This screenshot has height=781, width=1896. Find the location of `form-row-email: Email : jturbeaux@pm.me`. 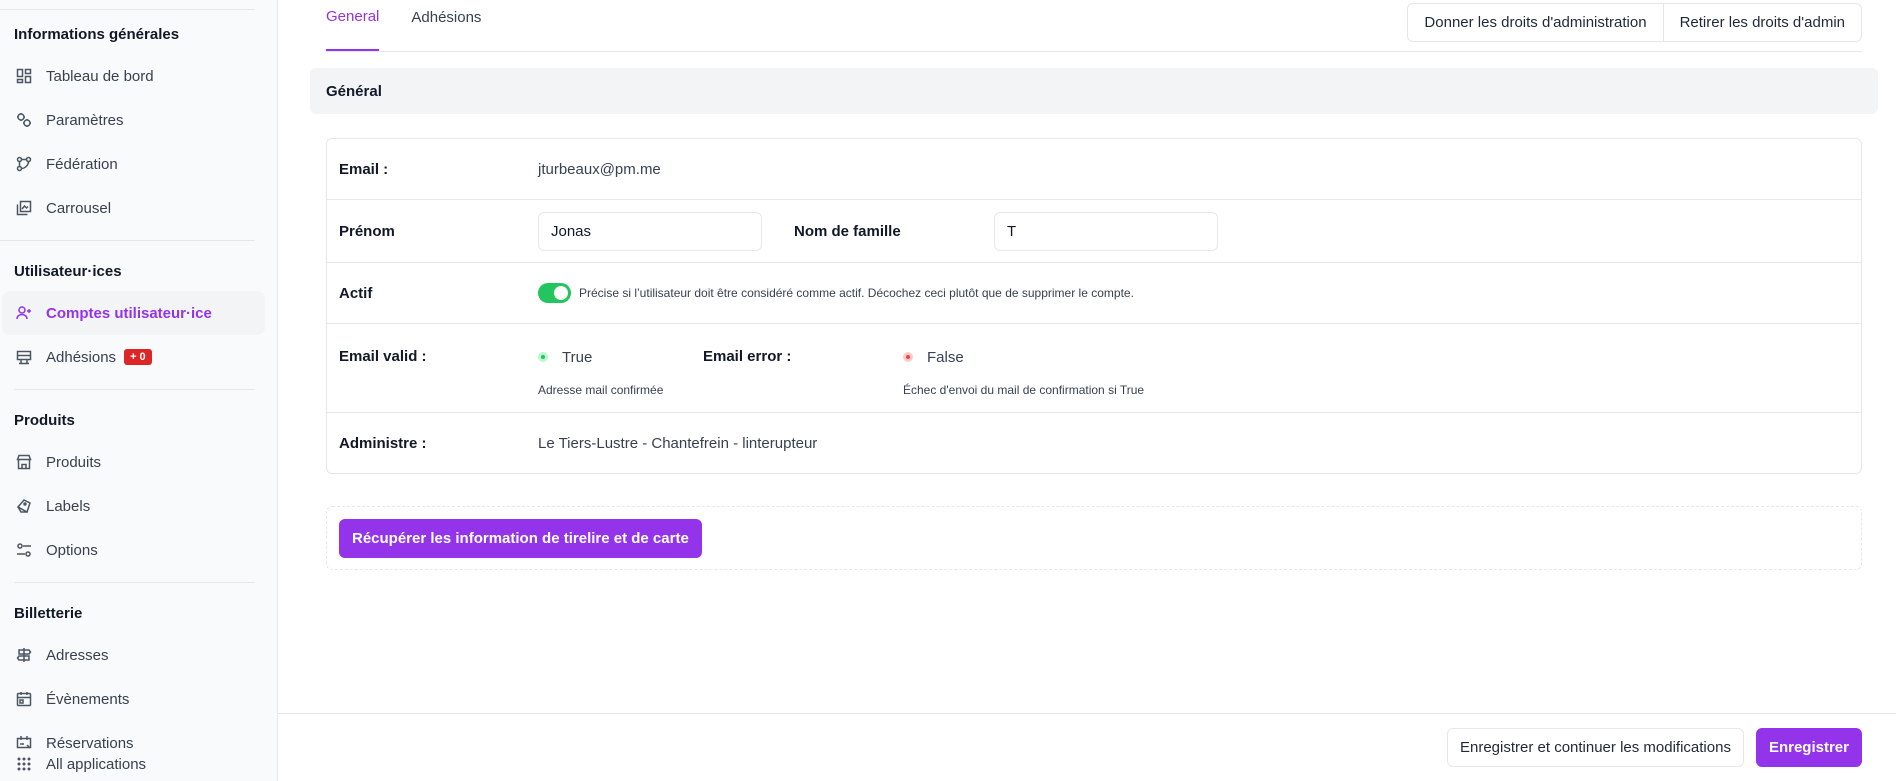

form-row-email: Email : jturbeaux@pm.me is located at coordinates (1094, 169).